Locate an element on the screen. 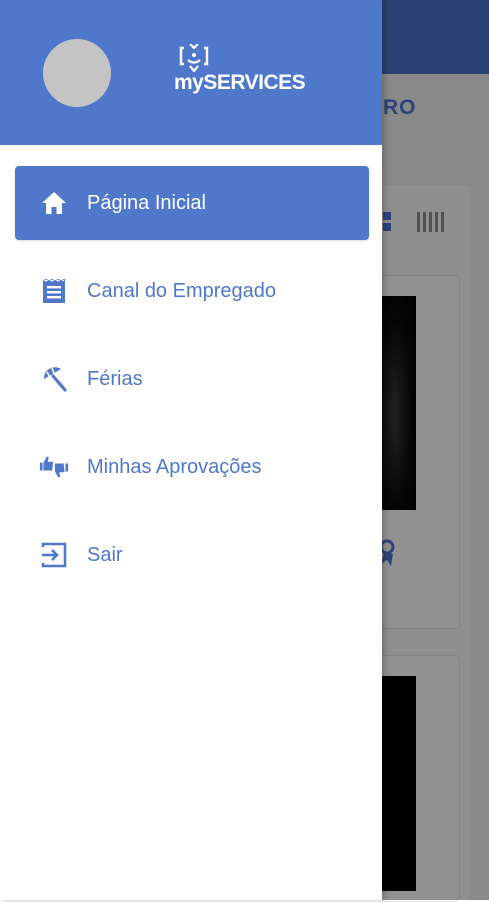 The width and height of the screenshot is (489, 902). drawer-header: mySERVICES is located at coordinates (191, 72).